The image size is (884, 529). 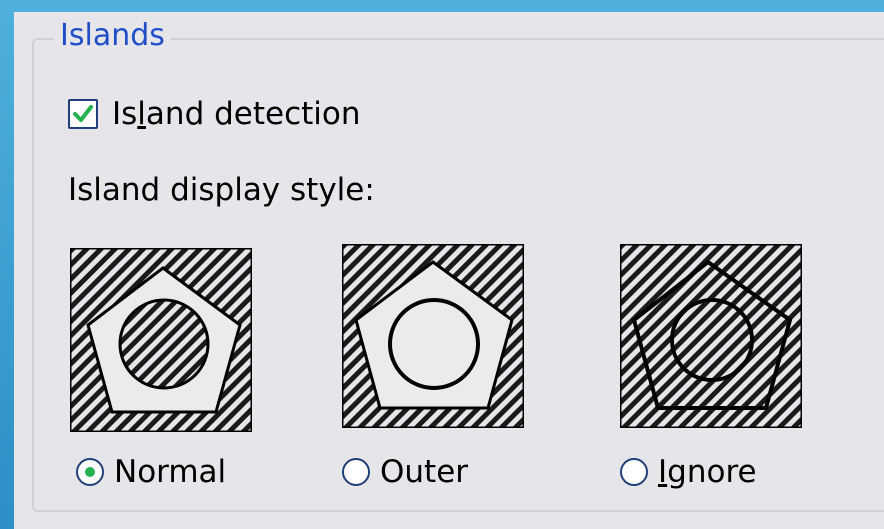 What do you see at coordinates (424, 472) in the screenshot?
I see `radio-outer-label: Outer` at bounding box center [424, 472].